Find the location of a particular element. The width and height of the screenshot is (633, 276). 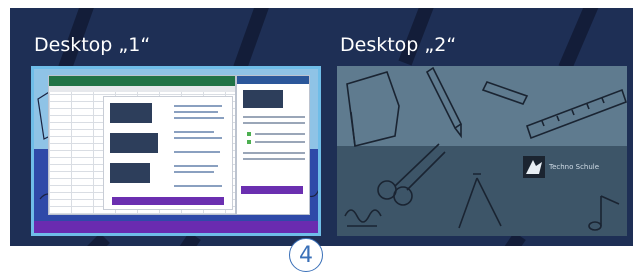

word-window-preview is located at coordinates (273, 145).